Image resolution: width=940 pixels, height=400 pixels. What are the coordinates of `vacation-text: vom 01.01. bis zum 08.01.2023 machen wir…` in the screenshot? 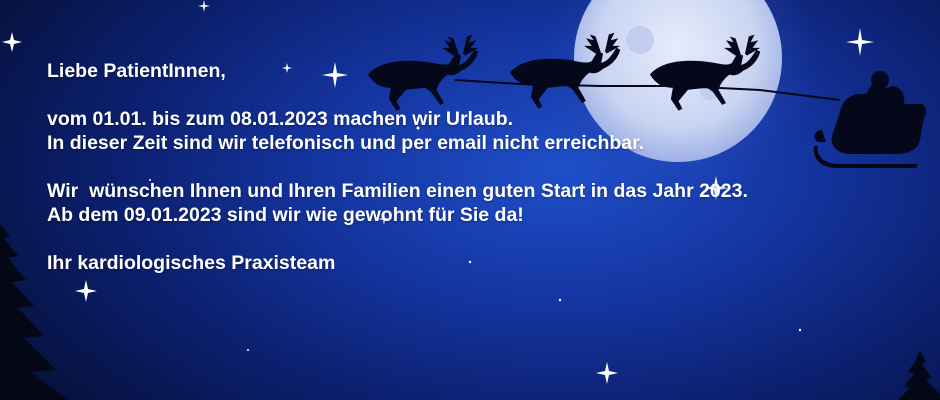 It's located at (280, 119).